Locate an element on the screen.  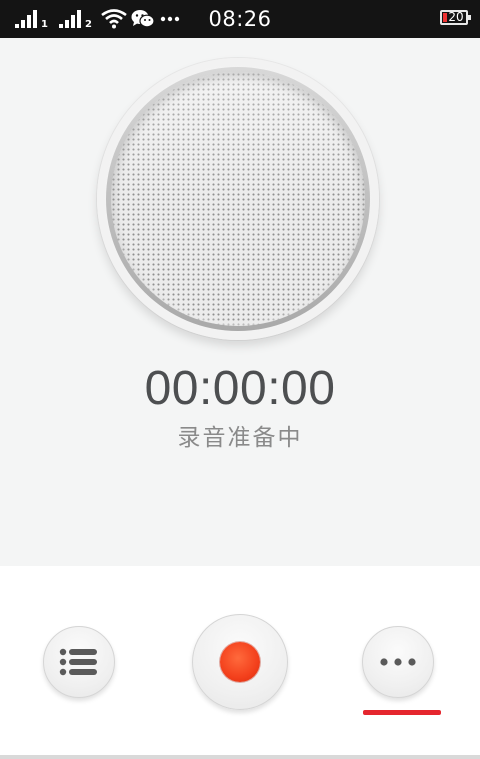
status-bar: 1 2 08:26 20 is located at coordinates (240, 19).